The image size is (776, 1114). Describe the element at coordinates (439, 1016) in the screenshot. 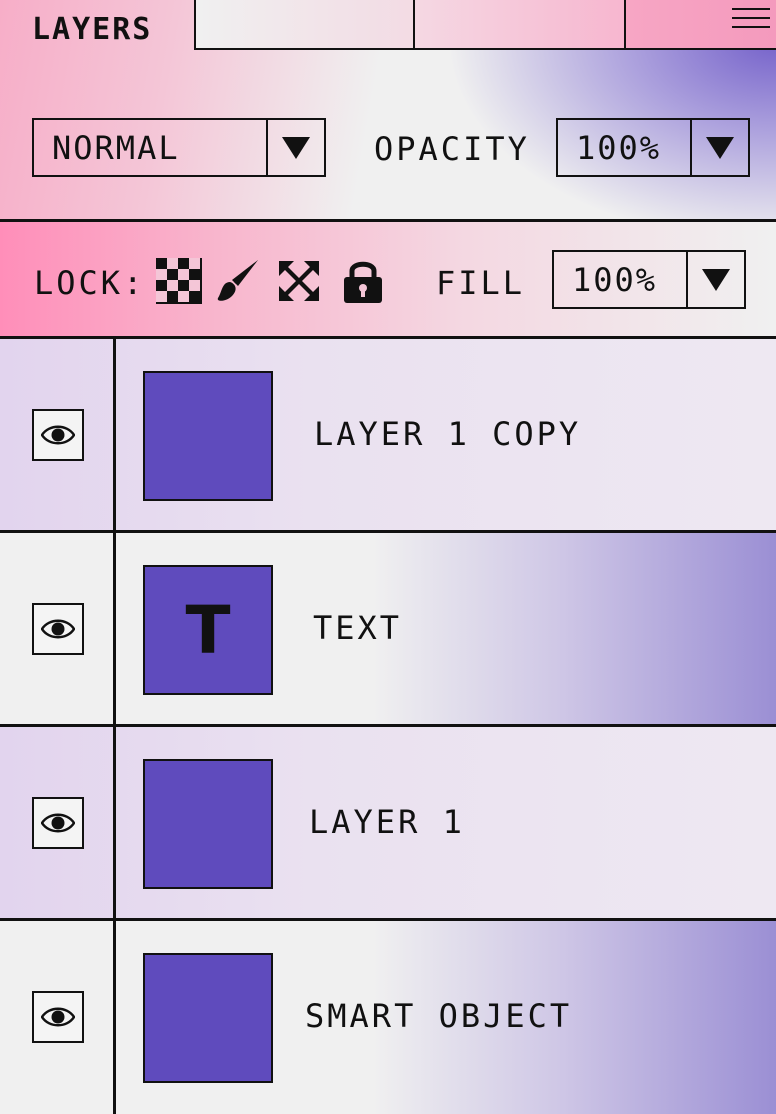

I see `layer-name: SMART OBJECT` at that location.